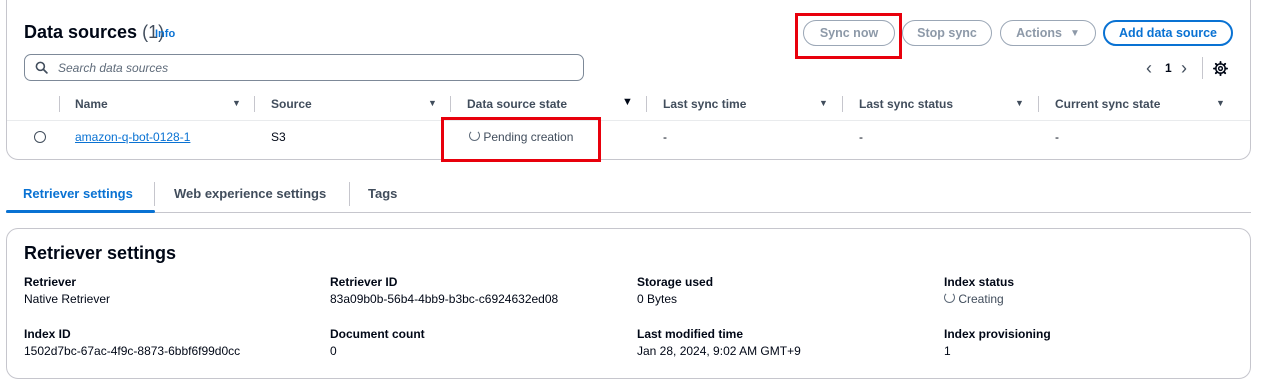 Image resolution: width=1280 pixels, height=388 pixels. I want to click on stop-sync-button: Stop sync, so click(947, 33).